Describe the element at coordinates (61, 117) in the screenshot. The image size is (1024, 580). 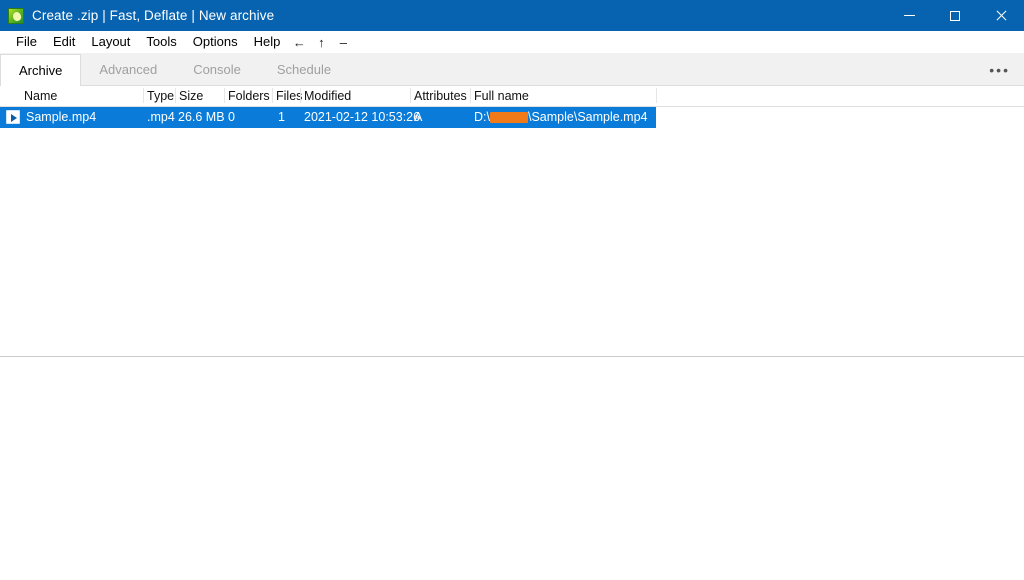
I see `cell-name: Sample.mp4` at that location.